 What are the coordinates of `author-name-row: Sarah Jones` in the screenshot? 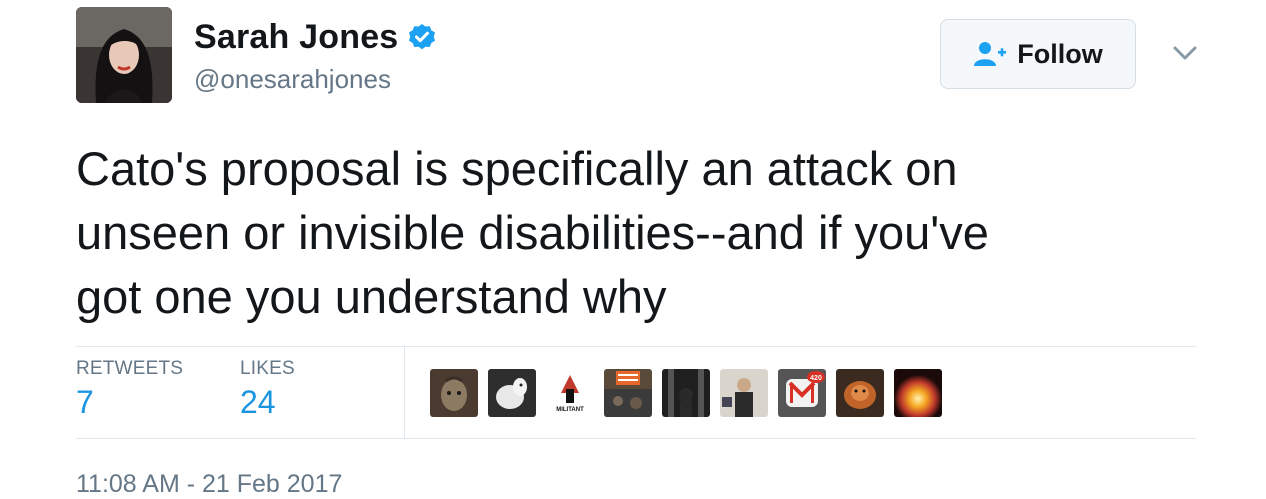 It's located at (316, 37).